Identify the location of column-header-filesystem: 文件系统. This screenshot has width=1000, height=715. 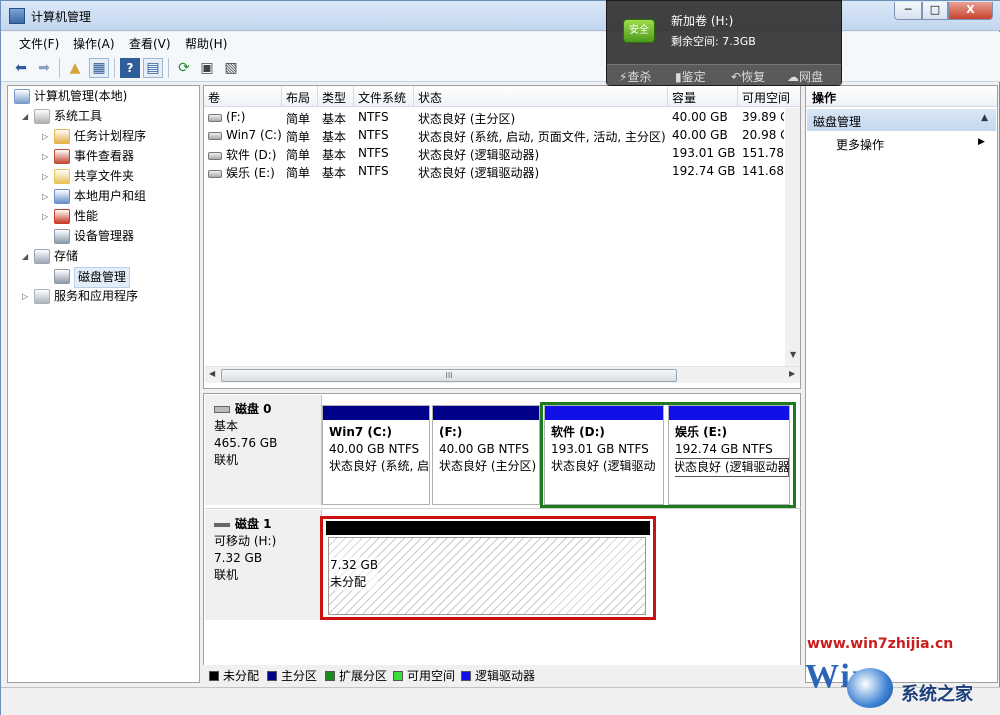
(384, 96).